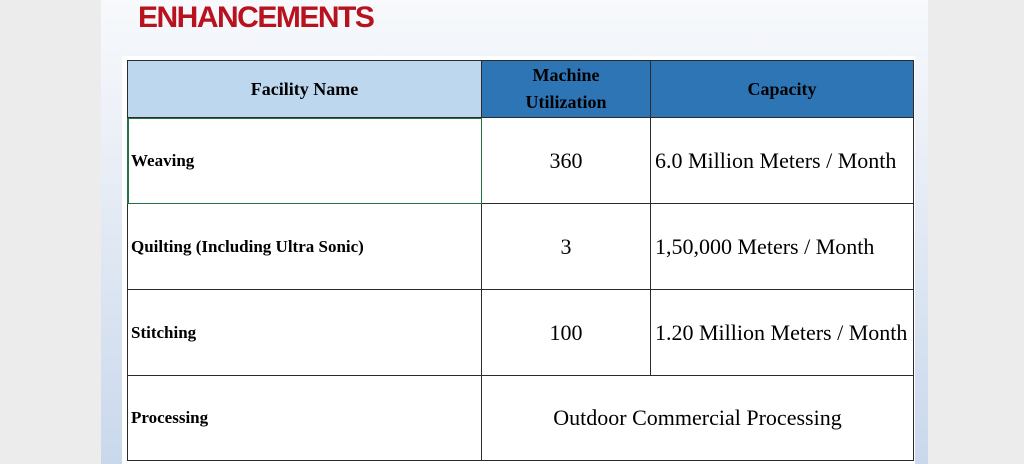  I want to click on cell-capacity-stitching: 1.20 Million Meters / Month, so click(782, 332).